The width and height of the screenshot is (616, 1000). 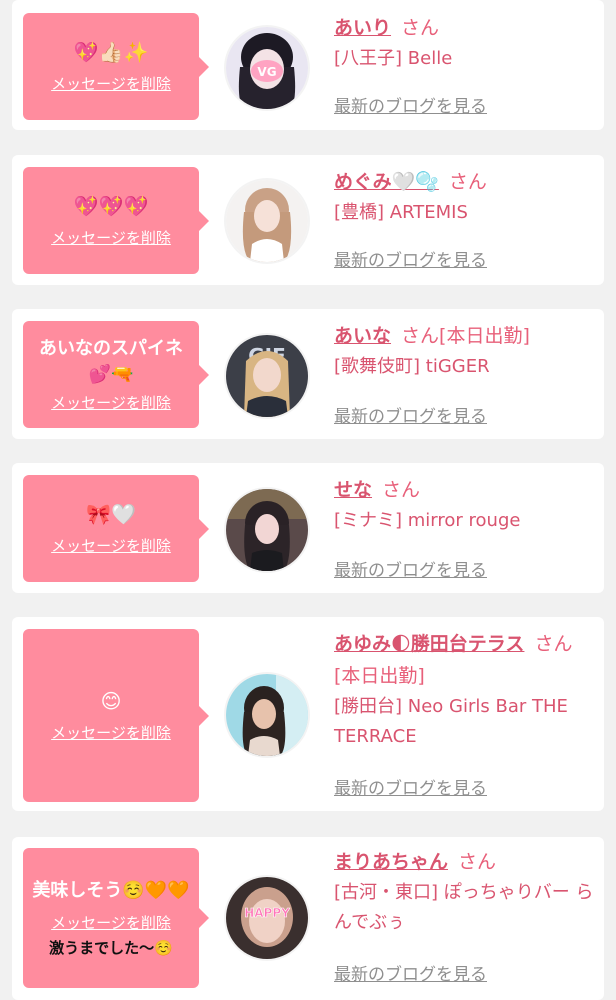 What do you see at coordinates (111, 361) in the screenshot?
I see `message-text: あいなのスパイネ💕🔫` at bounding box center [111, 361].